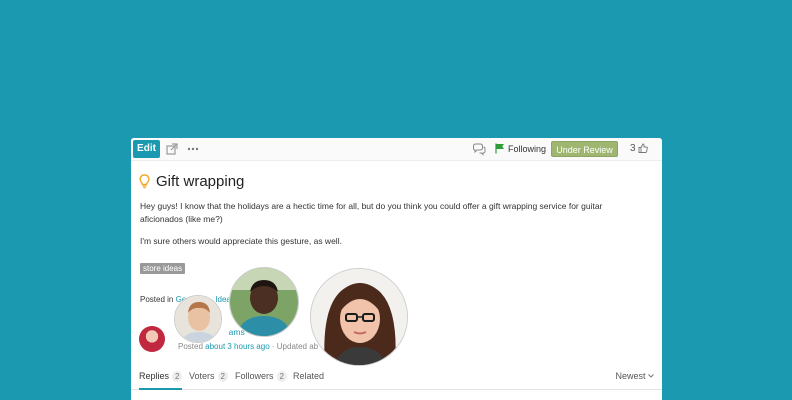 The image size is (792, 400). I want to click on meta-updated: · Updated ab, so click(295, 346).